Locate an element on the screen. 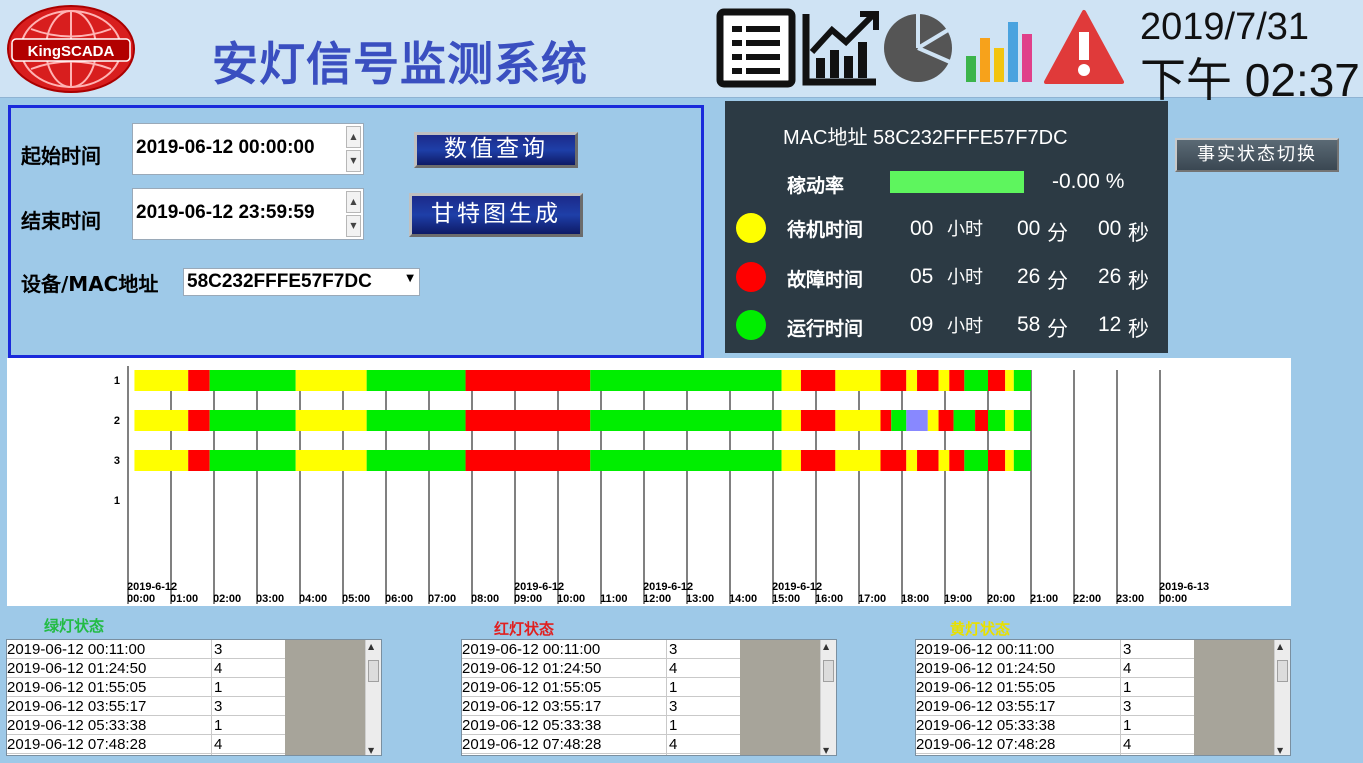  column-divider is located at coordinates (211, 697).